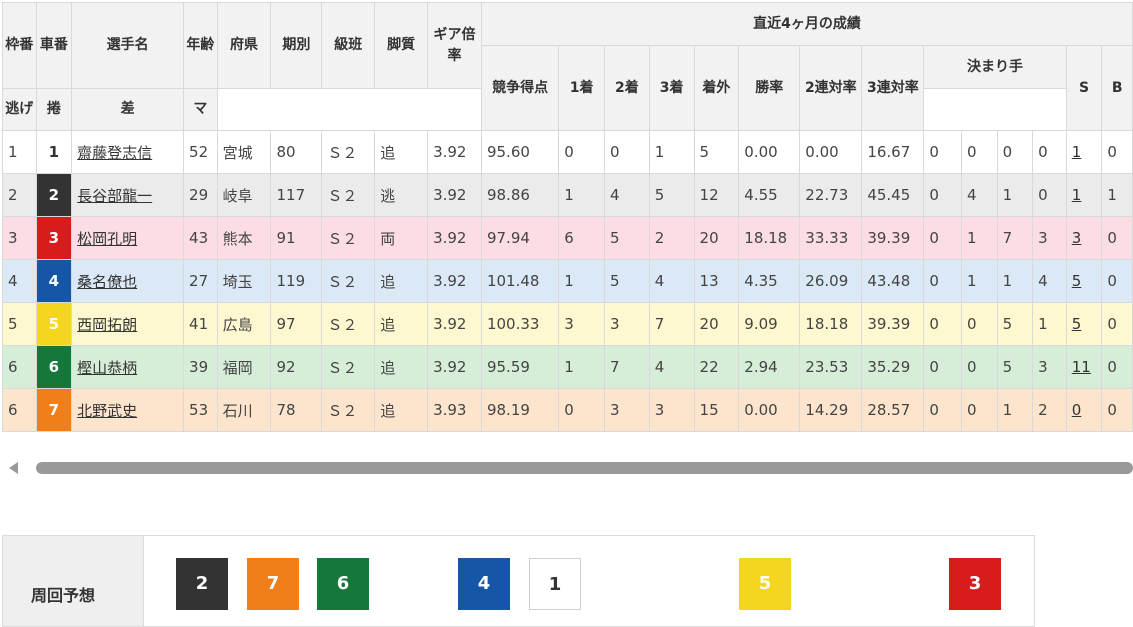 Image resolution: width=1133 pixels, height=627 pixels. What do you see at coordinates (831, 324) in the screenshot?
I see `rate2-cell: 18.18` at bounding box center [831, 324].